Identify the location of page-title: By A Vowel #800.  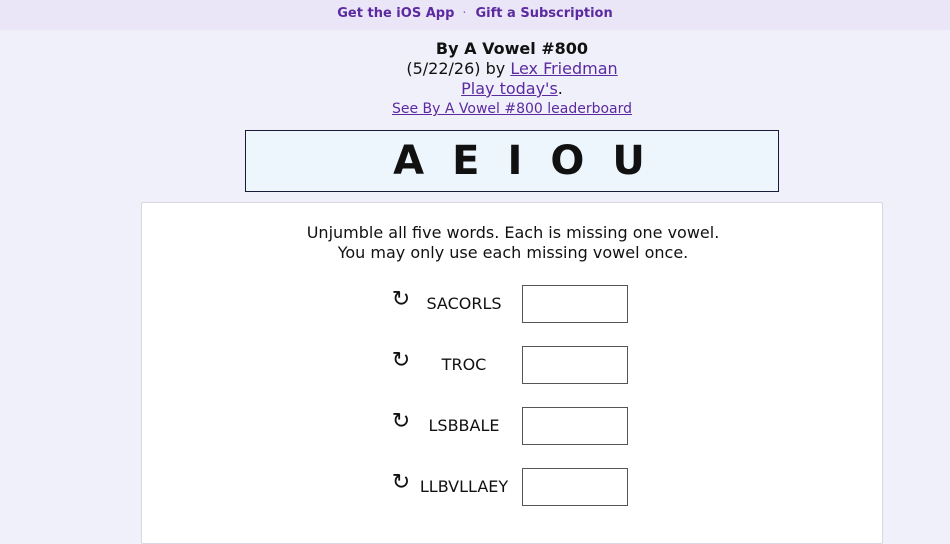
(512, 48).